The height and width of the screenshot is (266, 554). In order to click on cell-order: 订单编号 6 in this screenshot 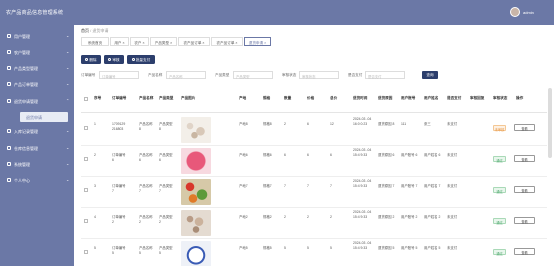, I will do `click(119, 157)`.